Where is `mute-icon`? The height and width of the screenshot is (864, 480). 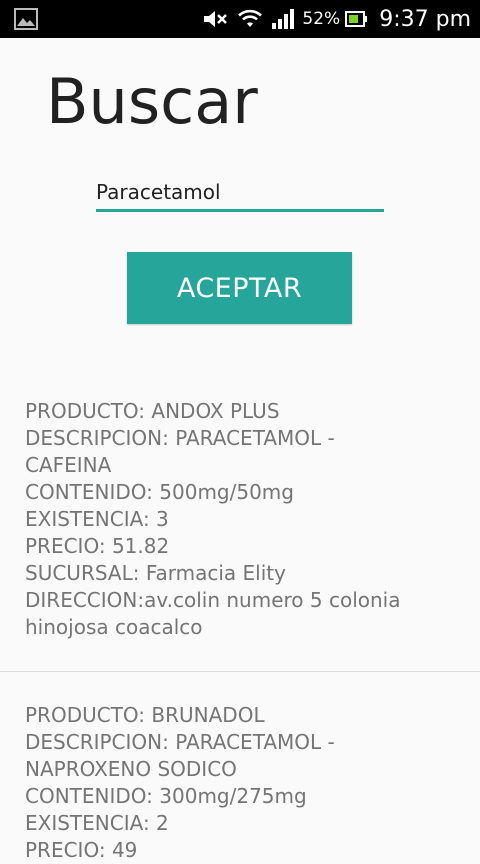 mute-icon is located at coordinates (215, 19).